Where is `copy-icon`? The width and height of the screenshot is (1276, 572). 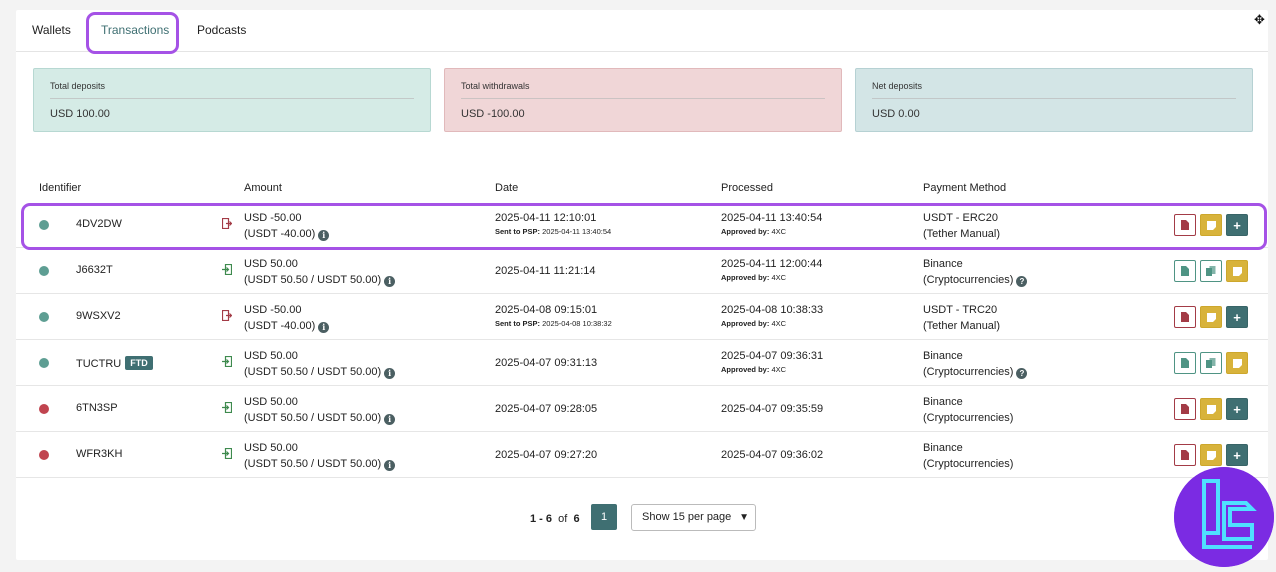 copy-icon is located at coordinates (1211, 363).